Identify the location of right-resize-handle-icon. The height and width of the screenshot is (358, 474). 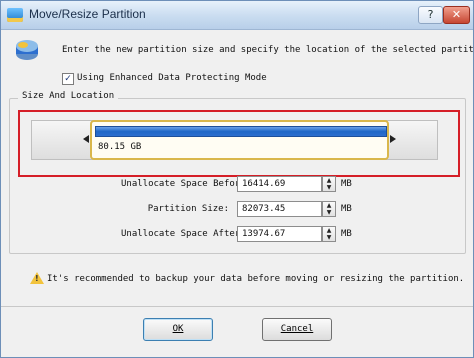
(393, 139).